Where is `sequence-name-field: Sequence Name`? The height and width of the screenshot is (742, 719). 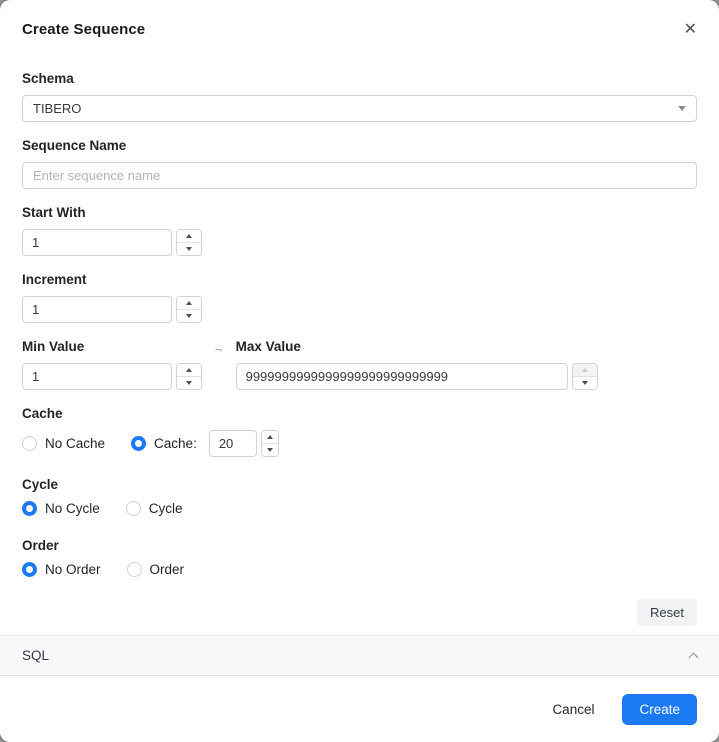 sequence-name-field: Sequence Name is located at coordinates (359, 163).